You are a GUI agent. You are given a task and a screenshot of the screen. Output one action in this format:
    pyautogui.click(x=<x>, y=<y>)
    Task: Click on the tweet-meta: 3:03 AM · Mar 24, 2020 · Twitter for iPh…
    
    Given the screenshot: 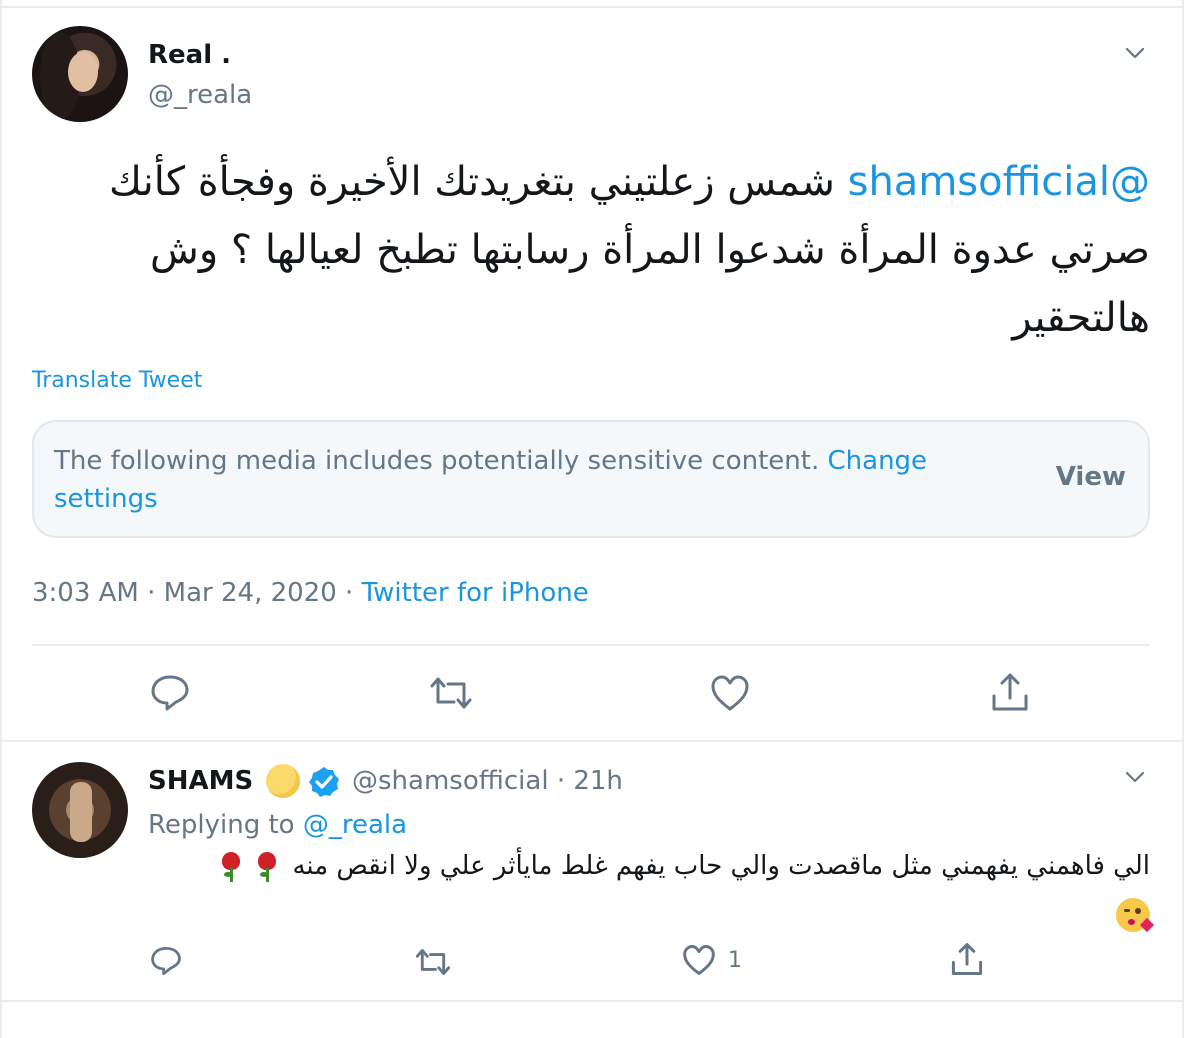 What is the action you would take?
    pyautogui.click(x=310, y=593)
    